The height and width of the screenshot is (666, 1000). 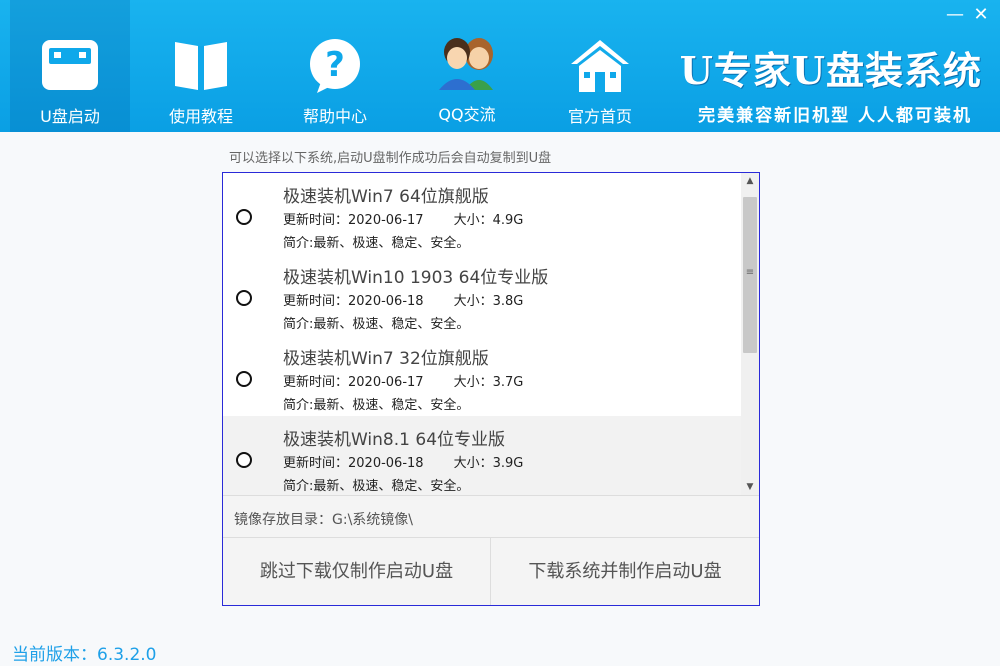 I want to click on nav-tutorial-label: 使用教程, so click(x=200, y=116).